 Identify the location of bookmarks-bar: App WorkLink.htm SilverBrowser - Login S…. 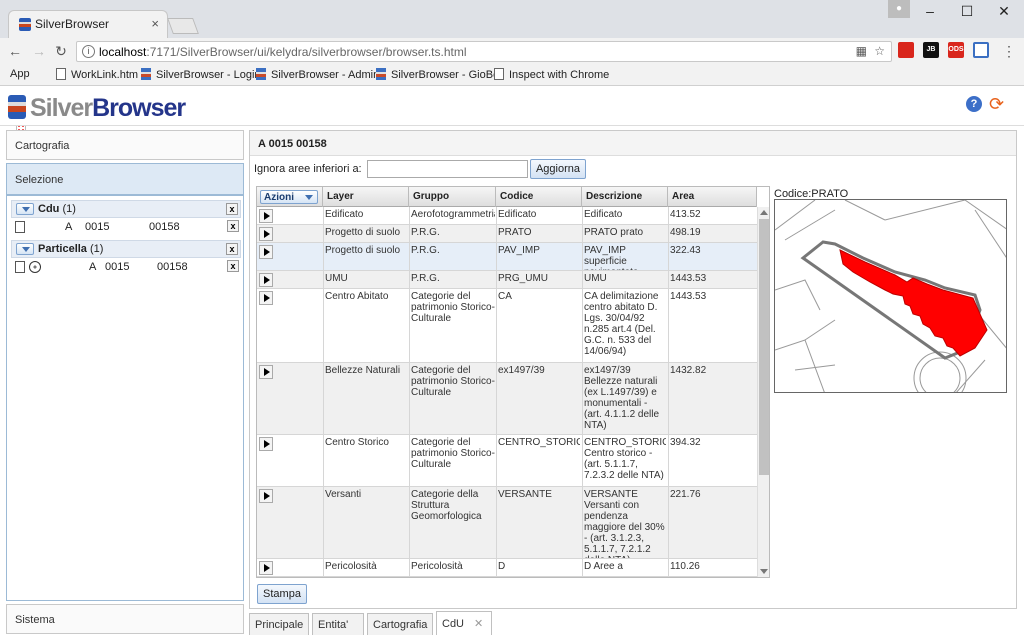
(512, 99).